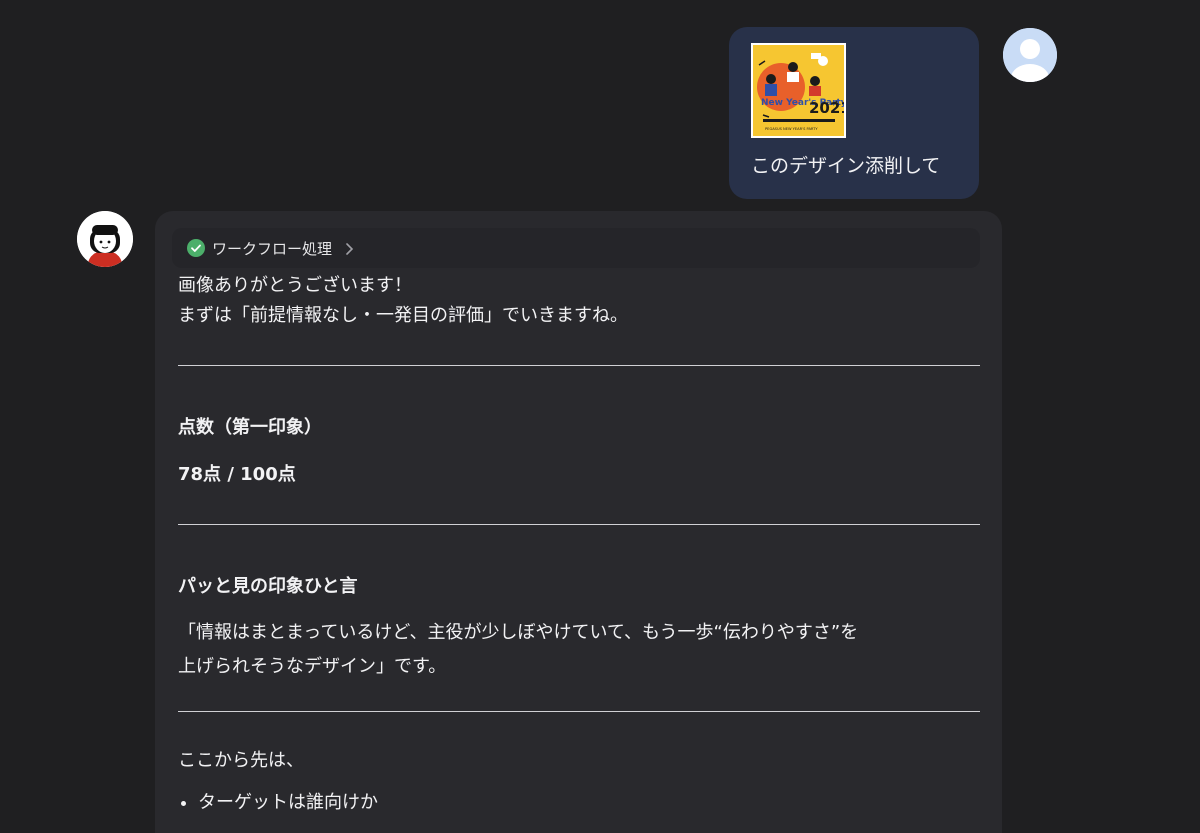 The height and width of the screenshot is (833, 1200). I want to click on list-item: ターゲットは誰向けか, so click(589, 803).